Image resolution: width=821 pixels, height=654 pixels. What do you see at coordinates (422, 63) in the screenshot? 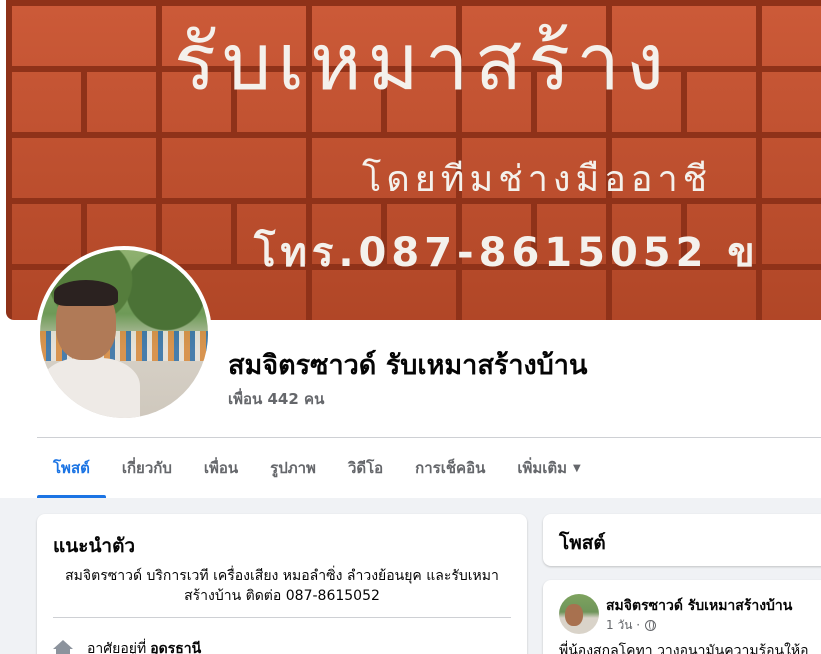
I see `cover-text-headline: รับเหมาสร้าง` at bounding box center [422, 63].